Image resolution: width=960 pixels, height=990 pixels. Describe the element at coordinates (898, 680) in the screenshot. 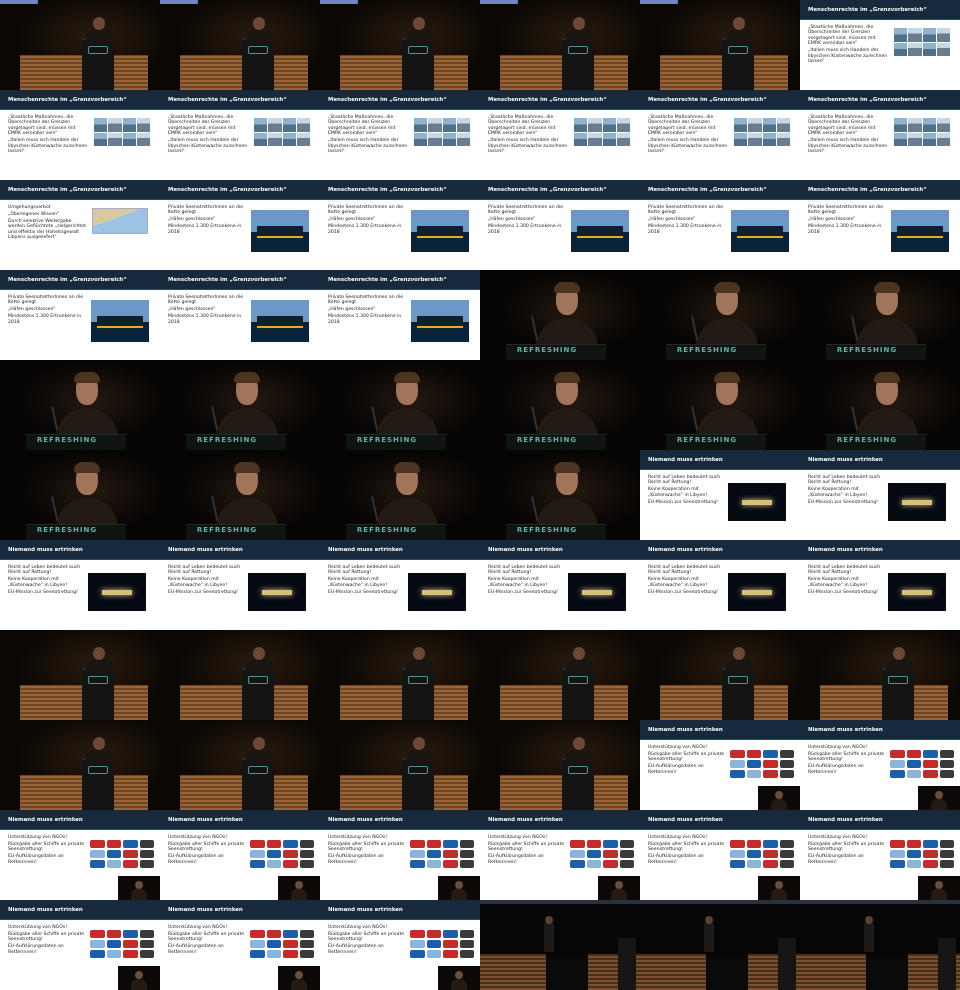

I see `lectern-logo` at that location.